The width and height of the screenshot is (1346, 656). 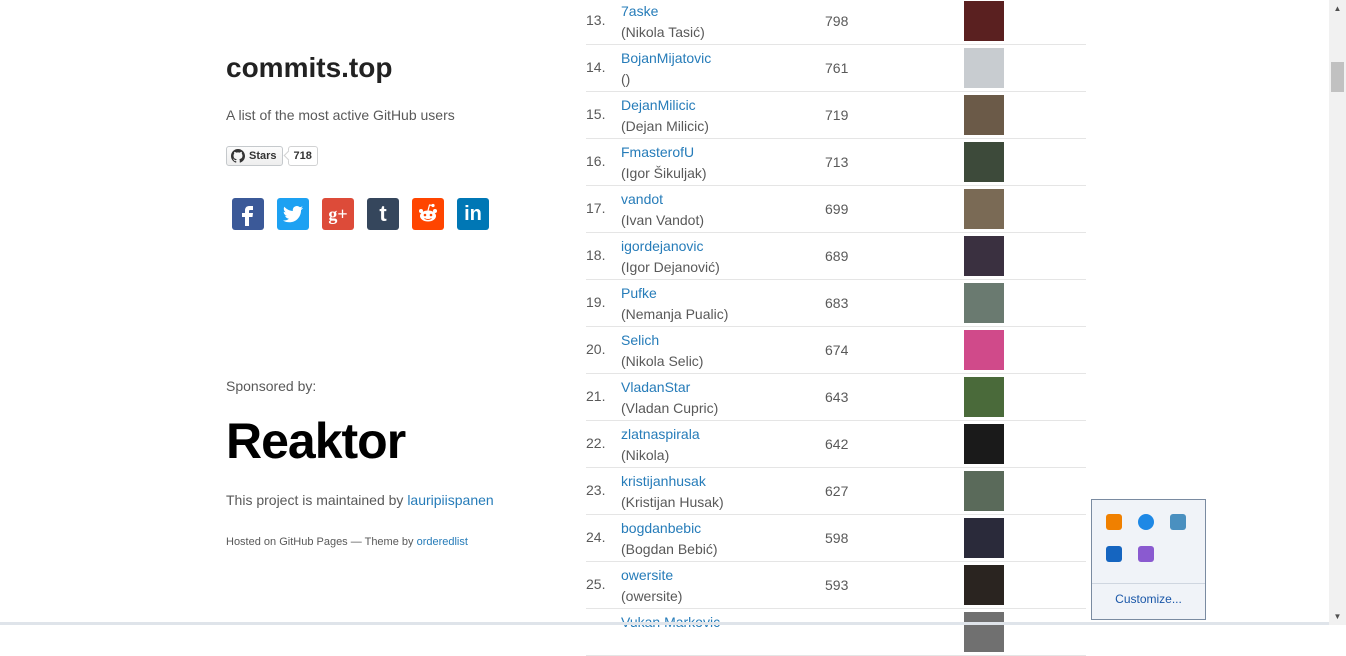 I want to click on bluetooth-icon, so click(x=1114, y=554).